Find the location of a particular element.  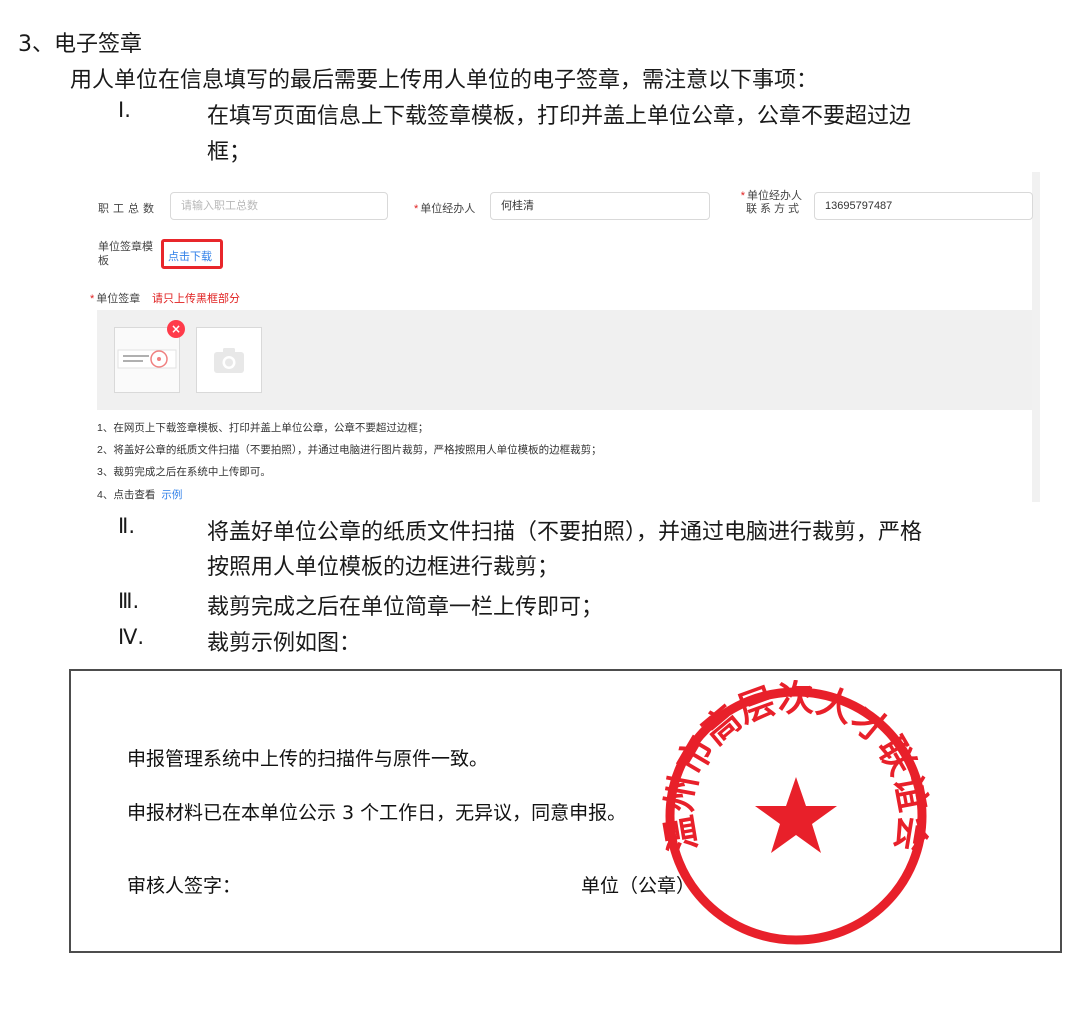

item-4-line-1: 裁剪示例如图： is located at coordinates (284, 643).